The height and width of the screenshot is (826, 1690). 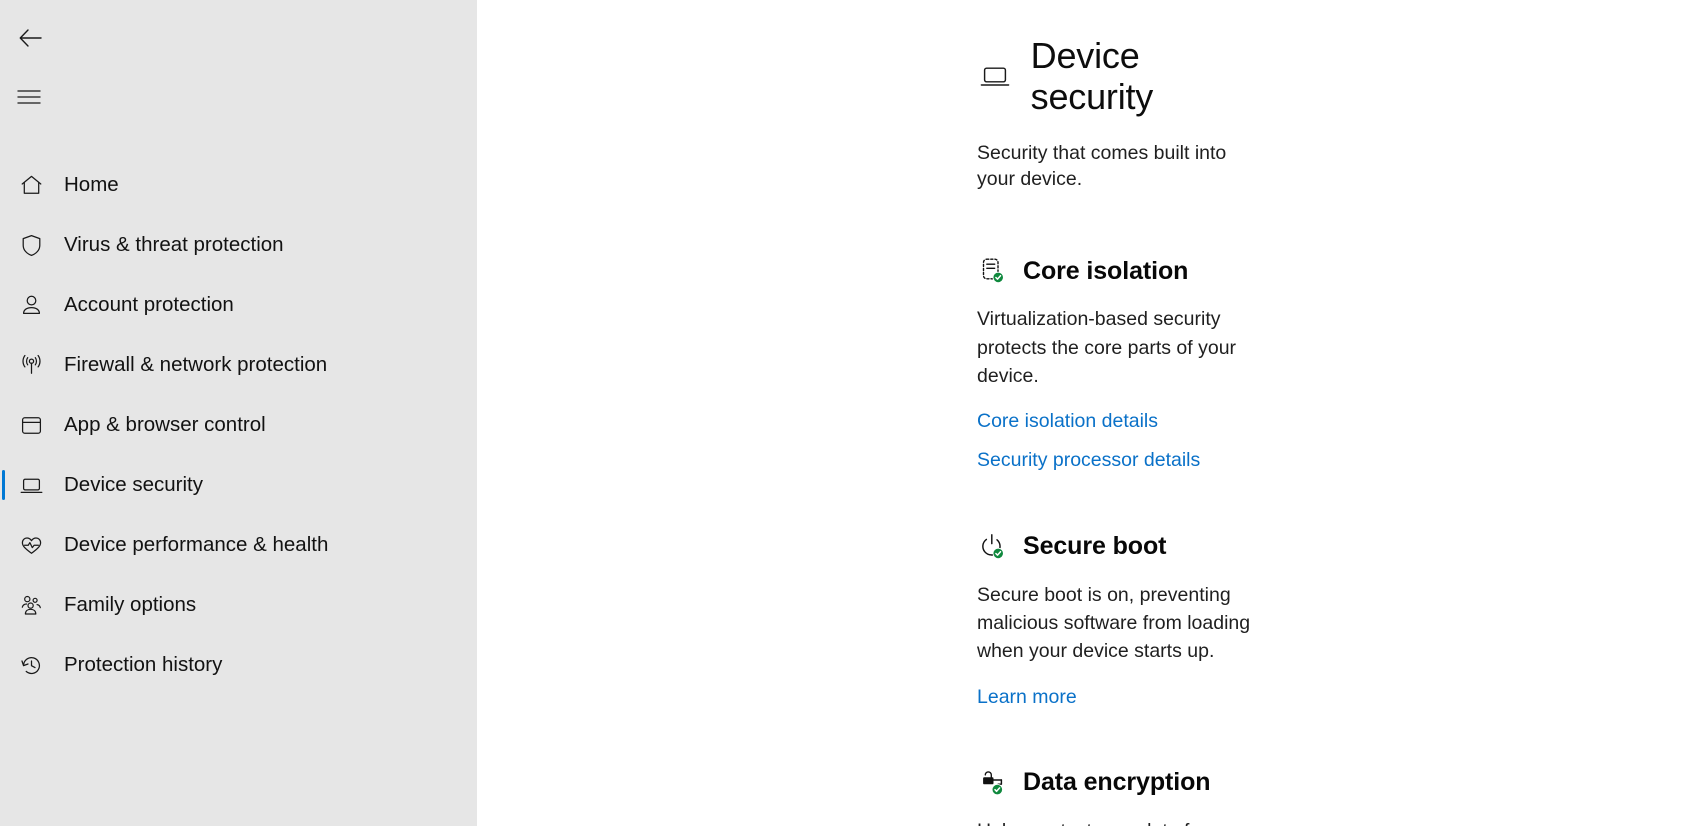 I want to click on sidebar-item-virus-threat-protection: Virus & threat protection, so click(x=238, y=245).